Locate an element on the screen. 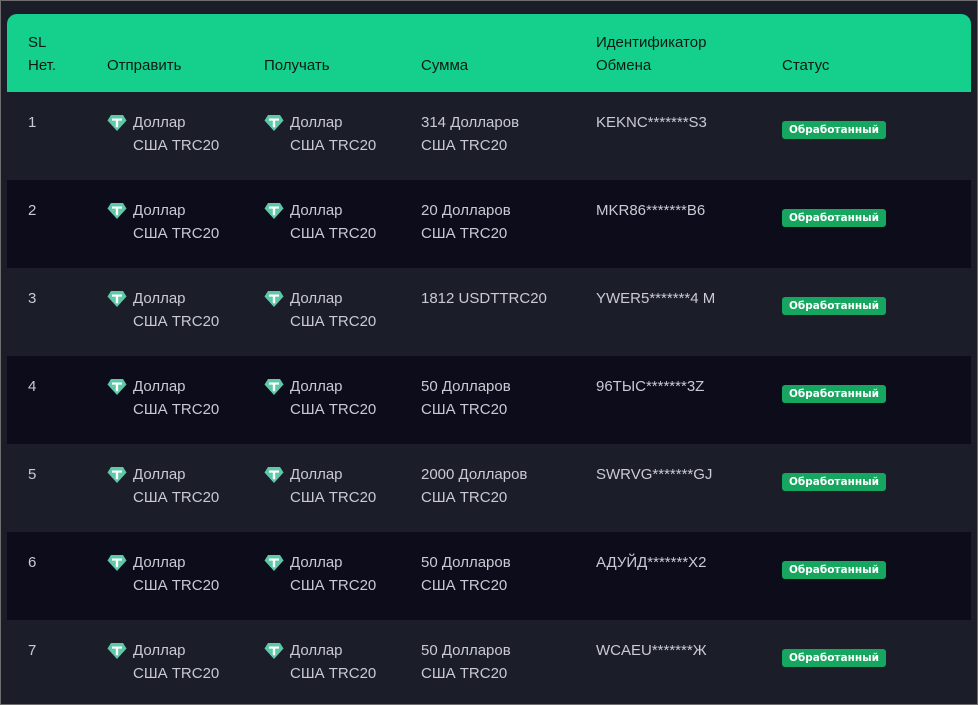 The width and height of the screenshot is (978, 705). header-exchange-id-line2: Обмена is located at coordinates (624, 65).